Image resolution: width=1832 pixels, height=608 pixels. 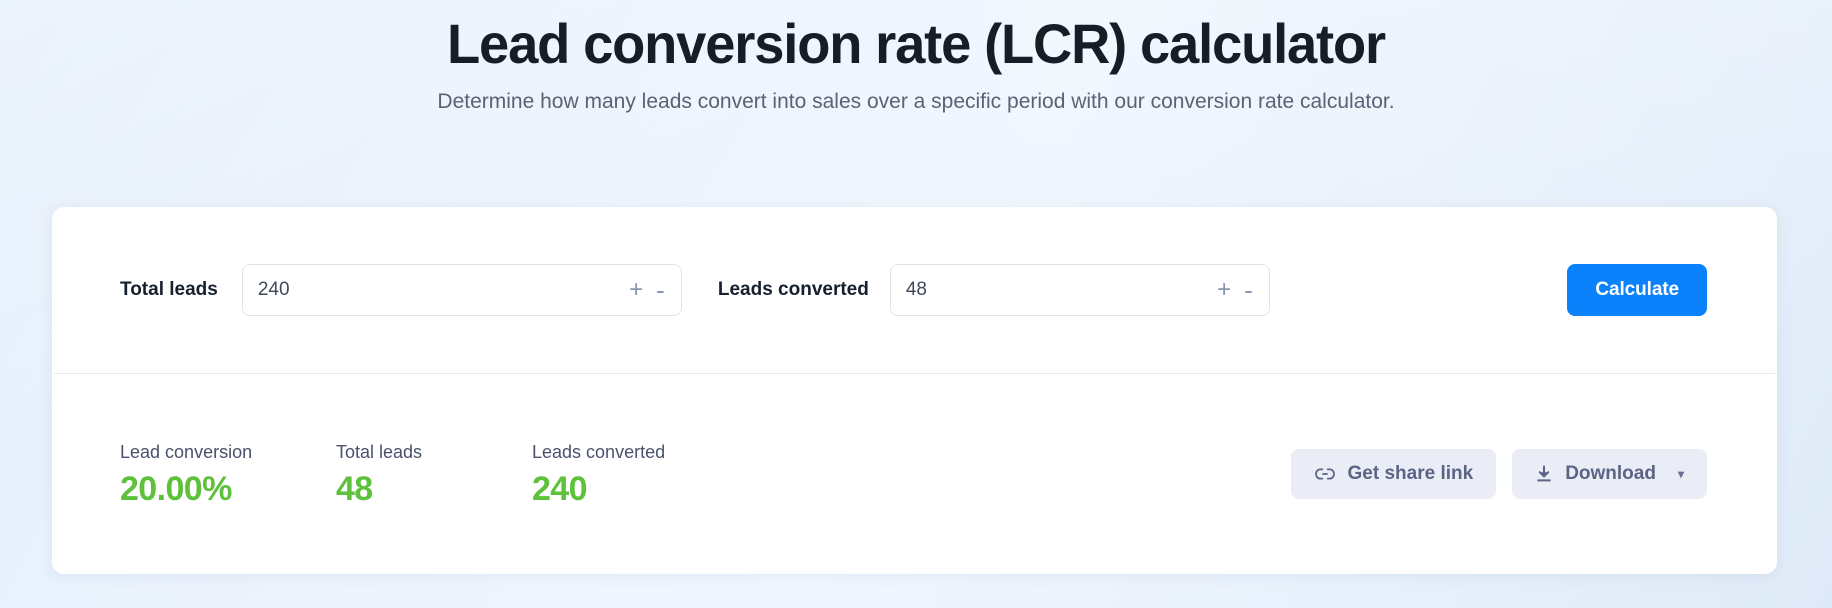 I want to click on total-leads-decrement-button: -, so click(x=660, y=290).